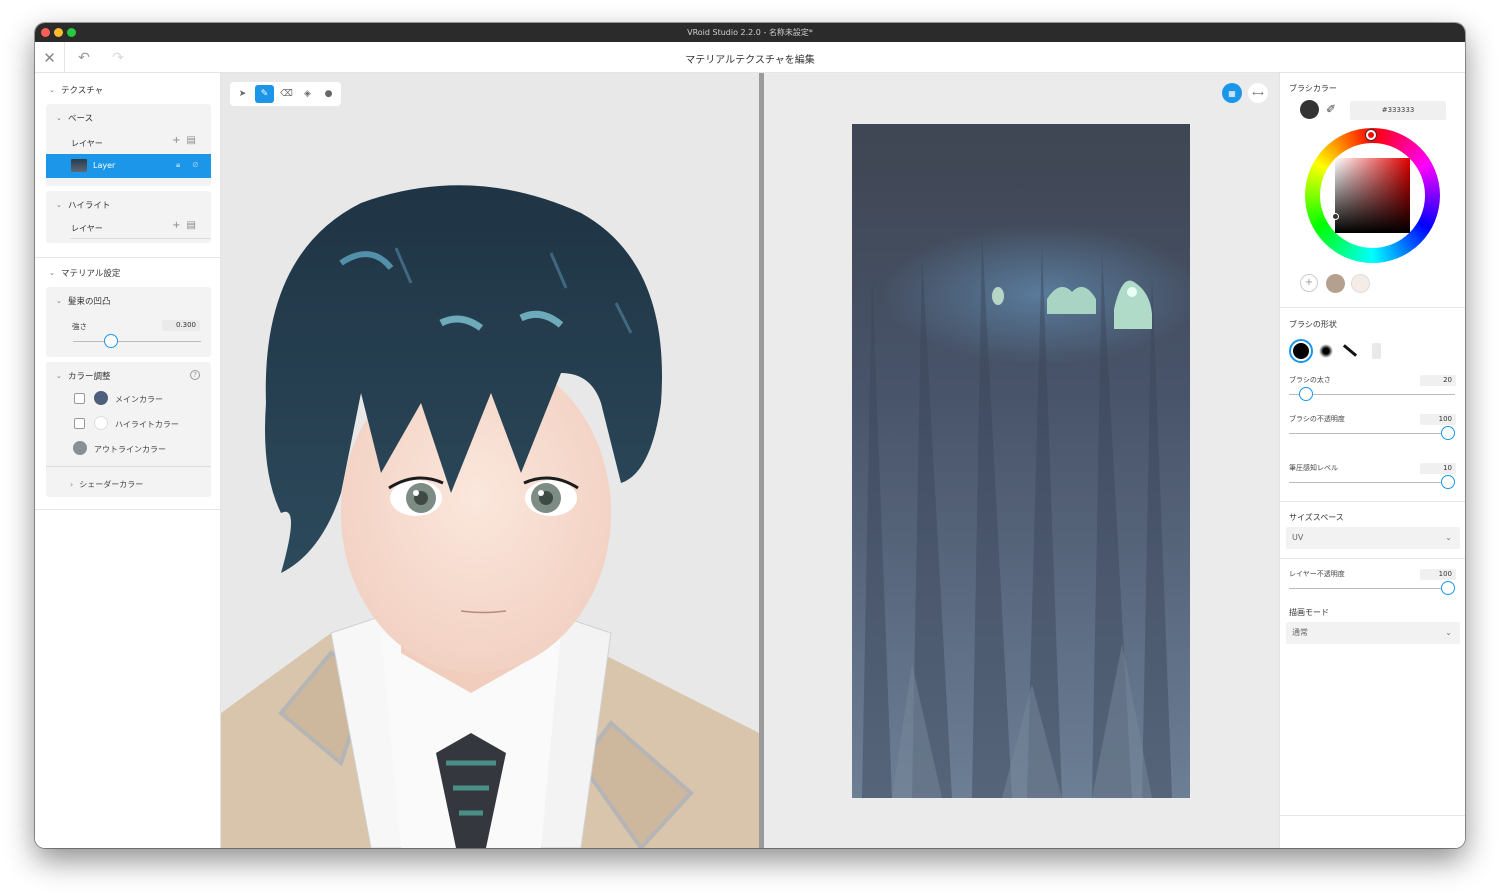 Image resolution: width=1500 pixels, height=895 pixels. Describe the element at coordinates (104, 165) in the screenshot. I see `layer-name: Layer` at that location.